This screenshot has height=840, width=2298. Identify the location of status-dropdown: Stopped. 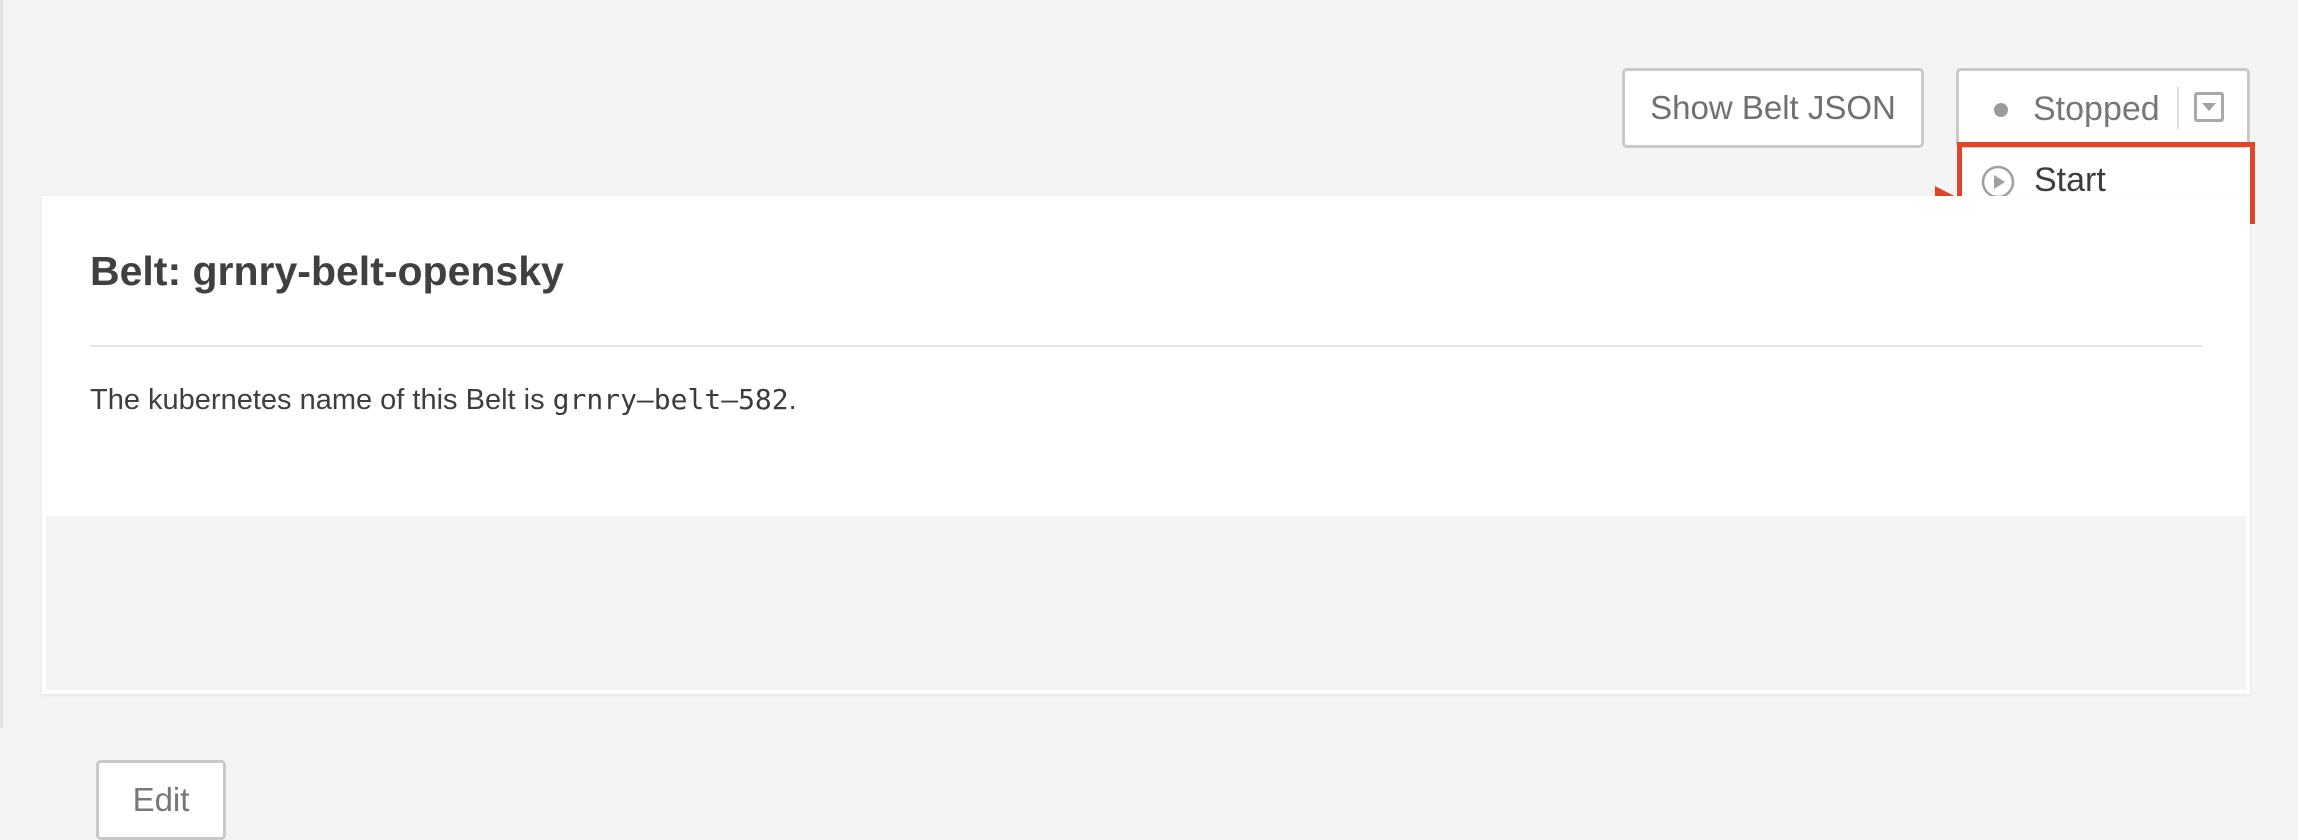
(2103, 108).